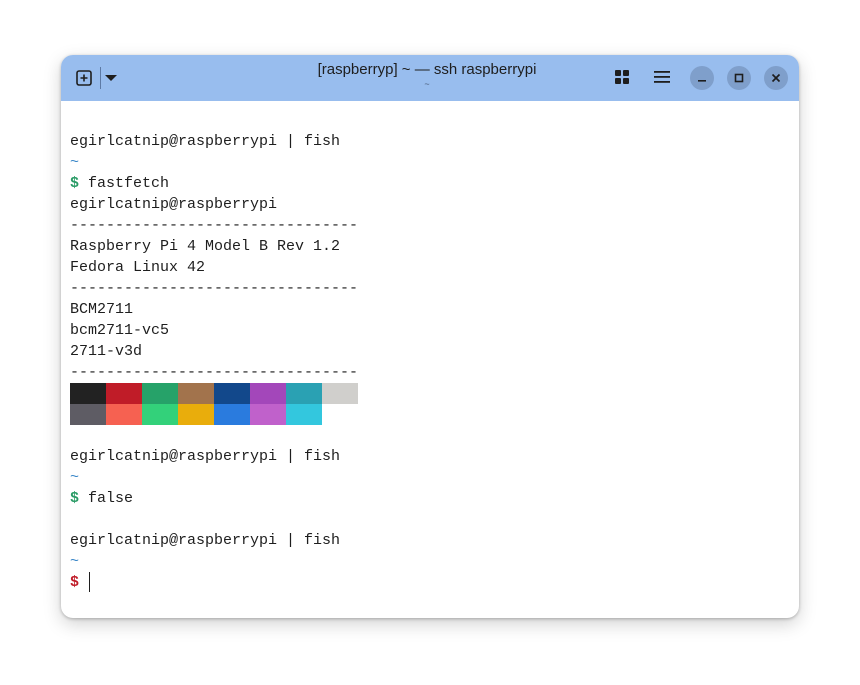 This screenshot has height=685, width=860. I want to click on fastfetch-cpu: BCM2711, so click(102, 309).